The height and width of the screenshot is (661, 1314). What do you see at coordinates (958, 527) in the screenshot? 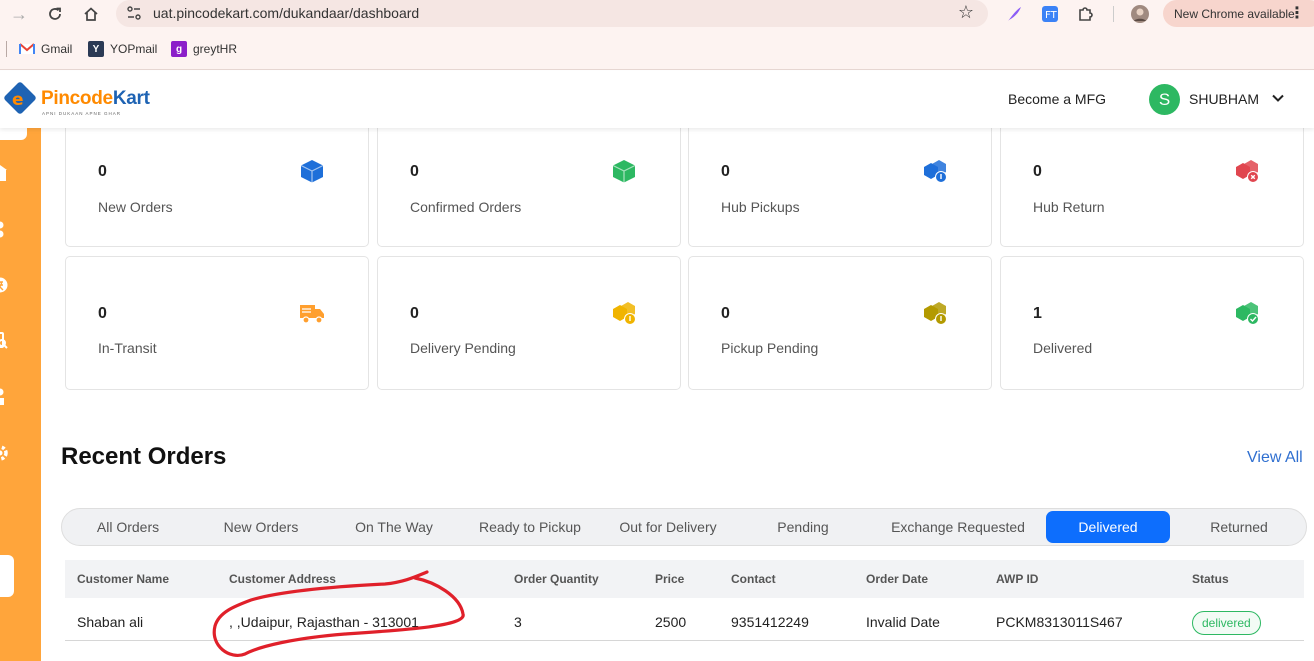
I see `tab-exchange-requested: Exchange Requested` at bounding box center [958, 527].